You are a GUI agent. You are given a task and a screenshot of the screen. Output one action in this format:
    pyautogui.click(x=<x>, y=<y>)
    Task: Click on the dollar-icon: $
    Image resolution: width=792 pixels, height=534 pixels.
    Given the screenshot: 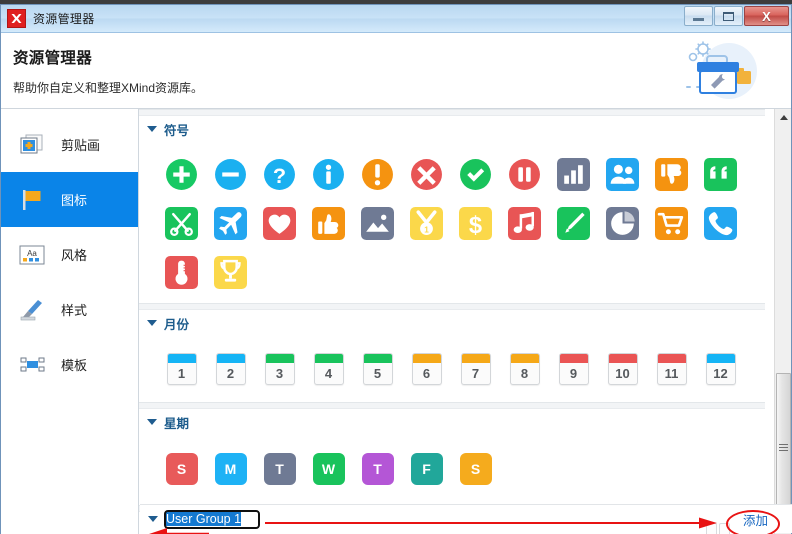 What is the action you would take?
    pyautogui.click(x=475, y=223)
    